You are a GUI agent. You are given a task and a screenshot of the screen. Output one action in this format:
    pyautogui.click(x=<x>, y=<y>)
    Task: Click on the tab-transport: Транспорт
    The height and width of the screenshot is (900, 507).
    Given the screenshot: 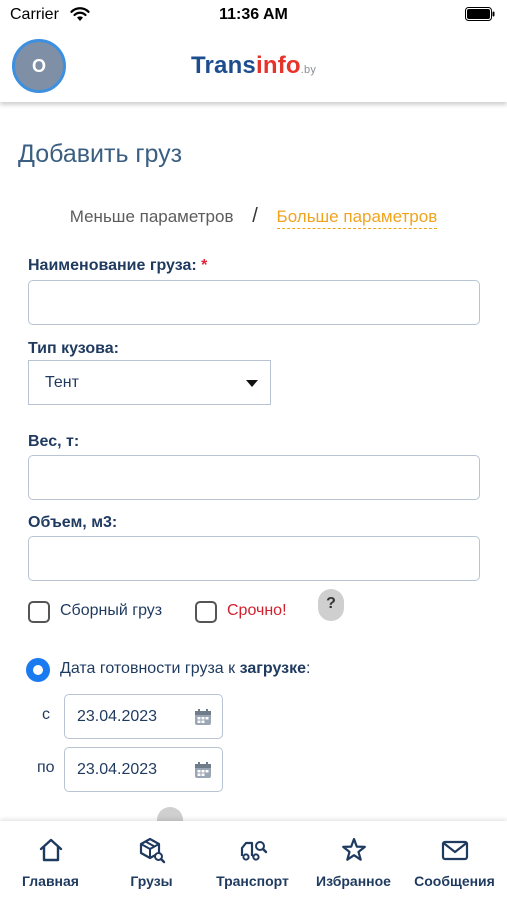 What is the action you would take?
    pyautogui.click(x=252, y=860)
    